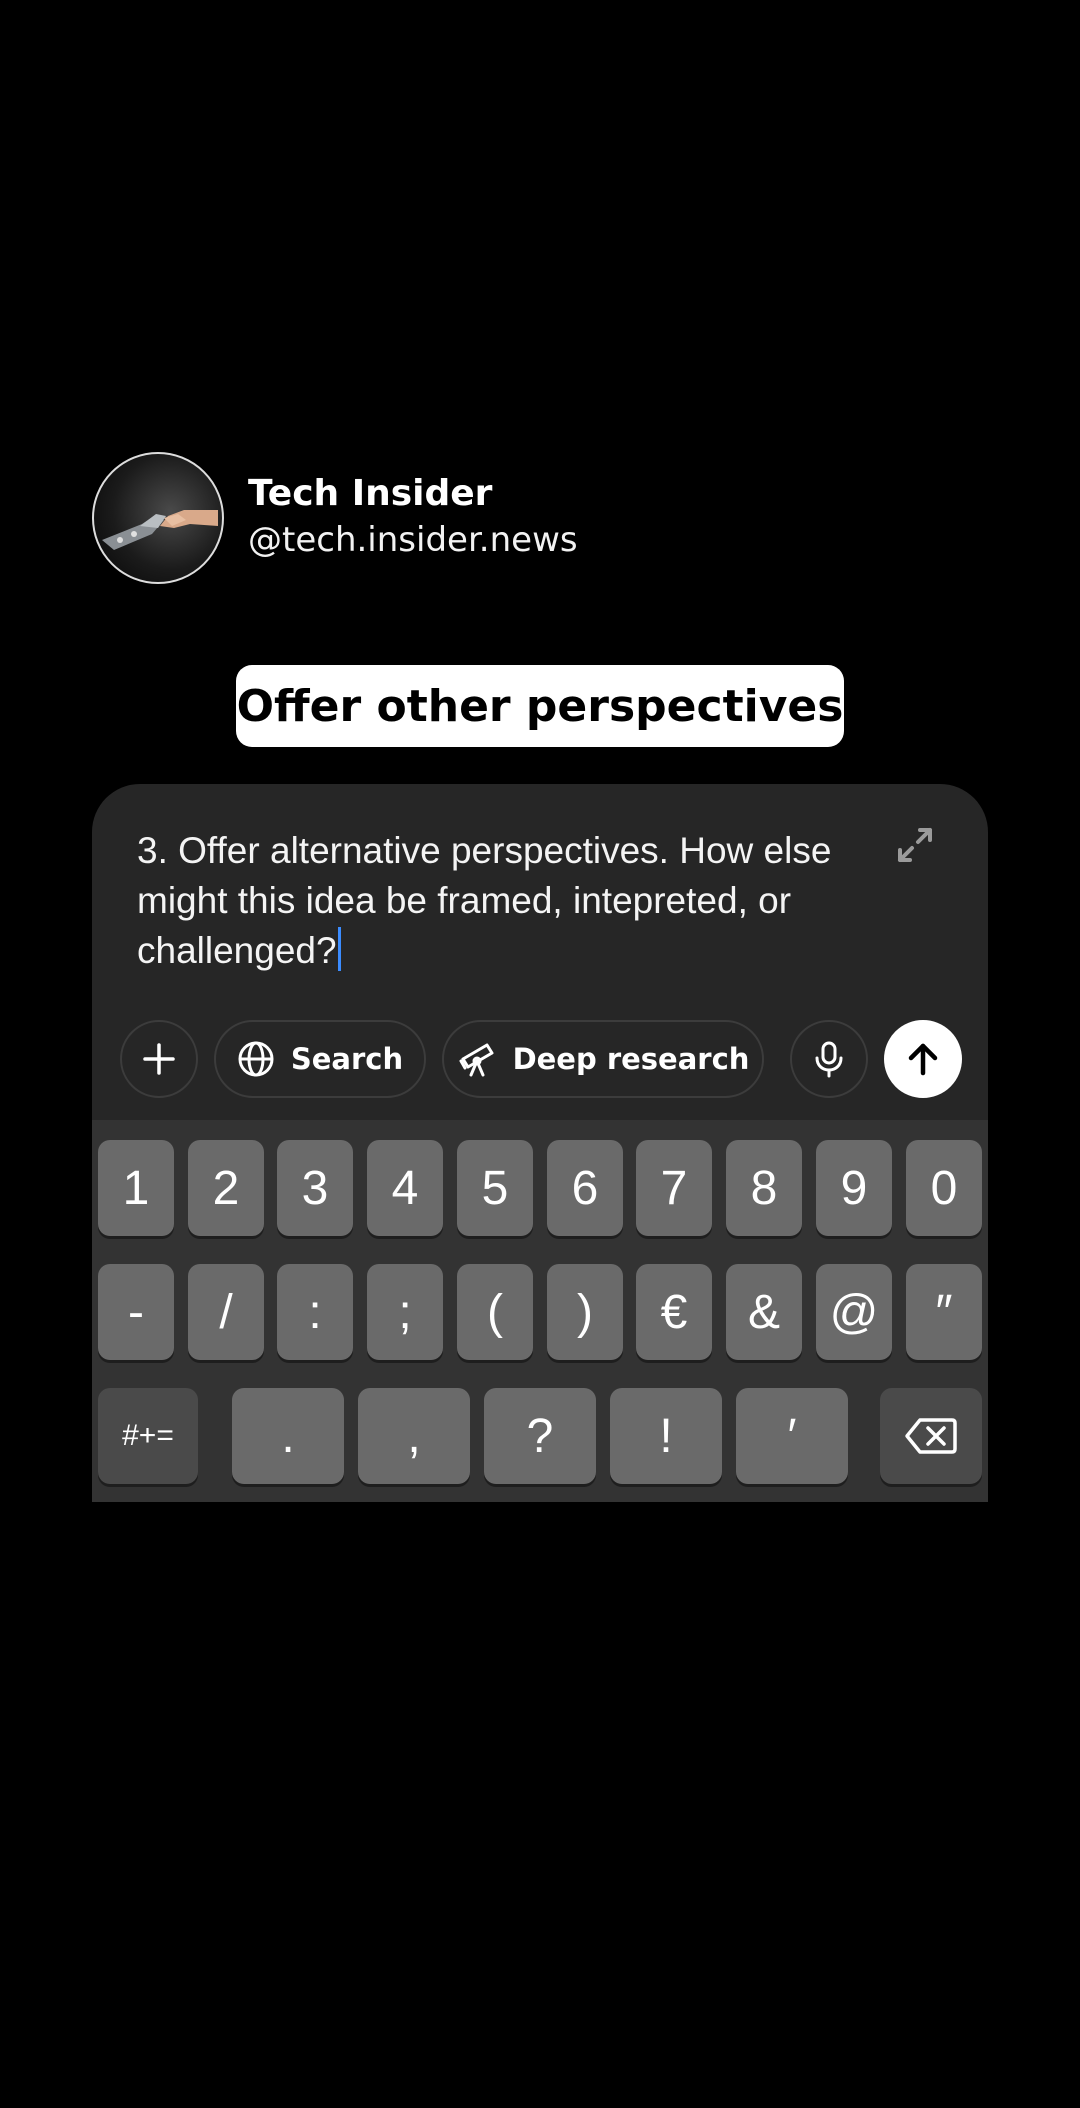 This screenshot has height=2108, width=1080. I want to click on key-ampersand: &, so click(764, 1312).